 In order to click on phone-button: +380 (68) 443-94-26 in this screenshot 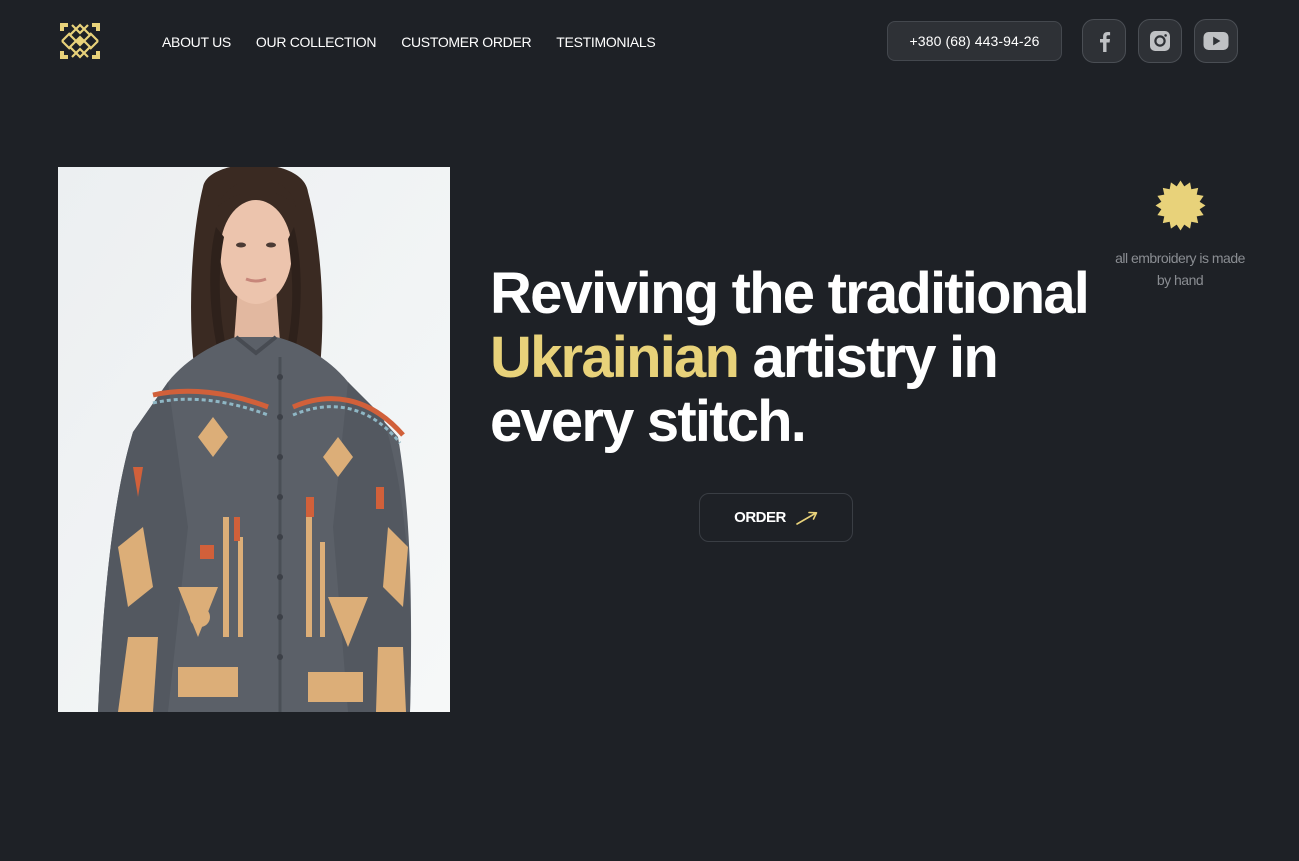, I will do `click(974, 41)`.